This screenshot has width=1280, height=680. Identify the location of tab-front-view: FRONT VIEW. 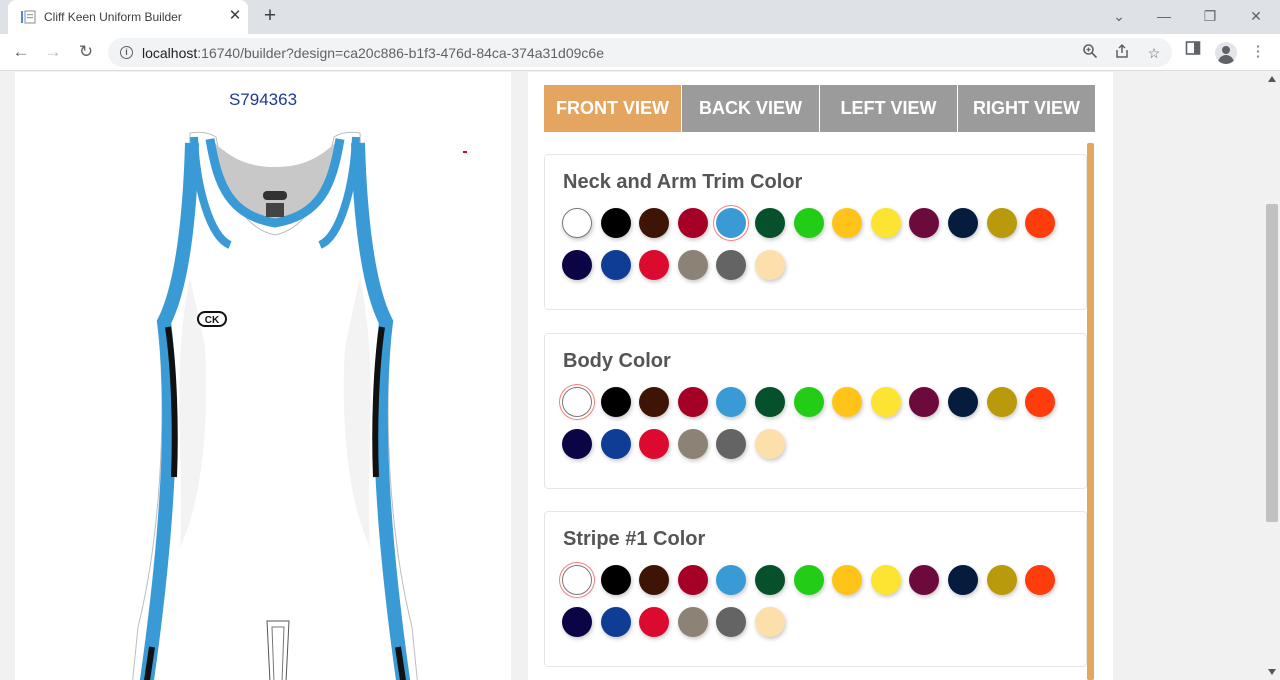
(612, 108).